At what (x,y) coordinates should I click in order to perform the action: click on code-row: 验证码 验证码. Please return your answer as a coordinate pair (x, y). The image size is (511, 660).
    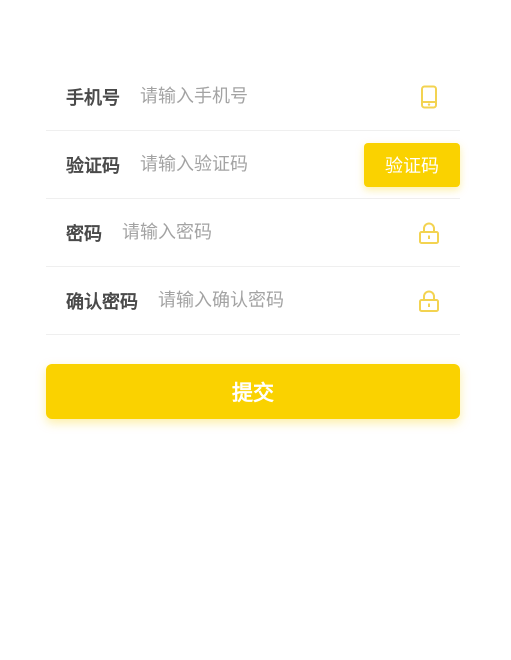
    Looking at the image, I should click on (253, 165).